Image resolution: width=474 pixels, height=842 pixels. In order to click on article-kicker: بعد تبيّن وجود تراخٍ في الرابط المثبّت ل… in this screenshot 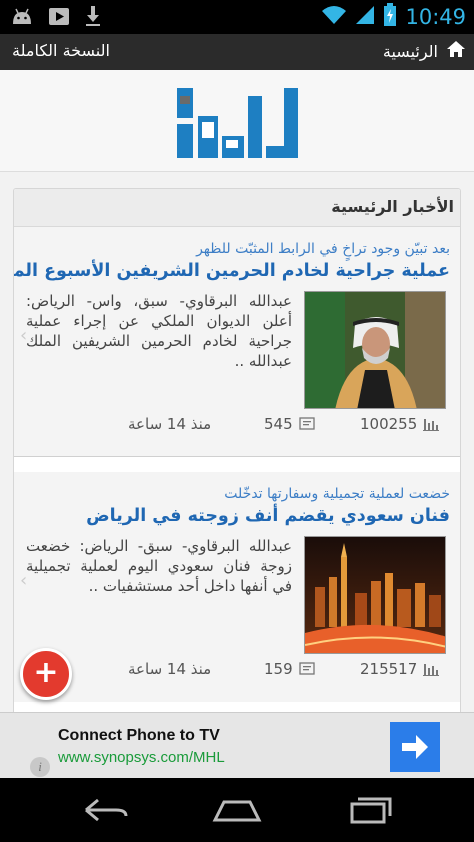, I will do `click(323, 249)`.